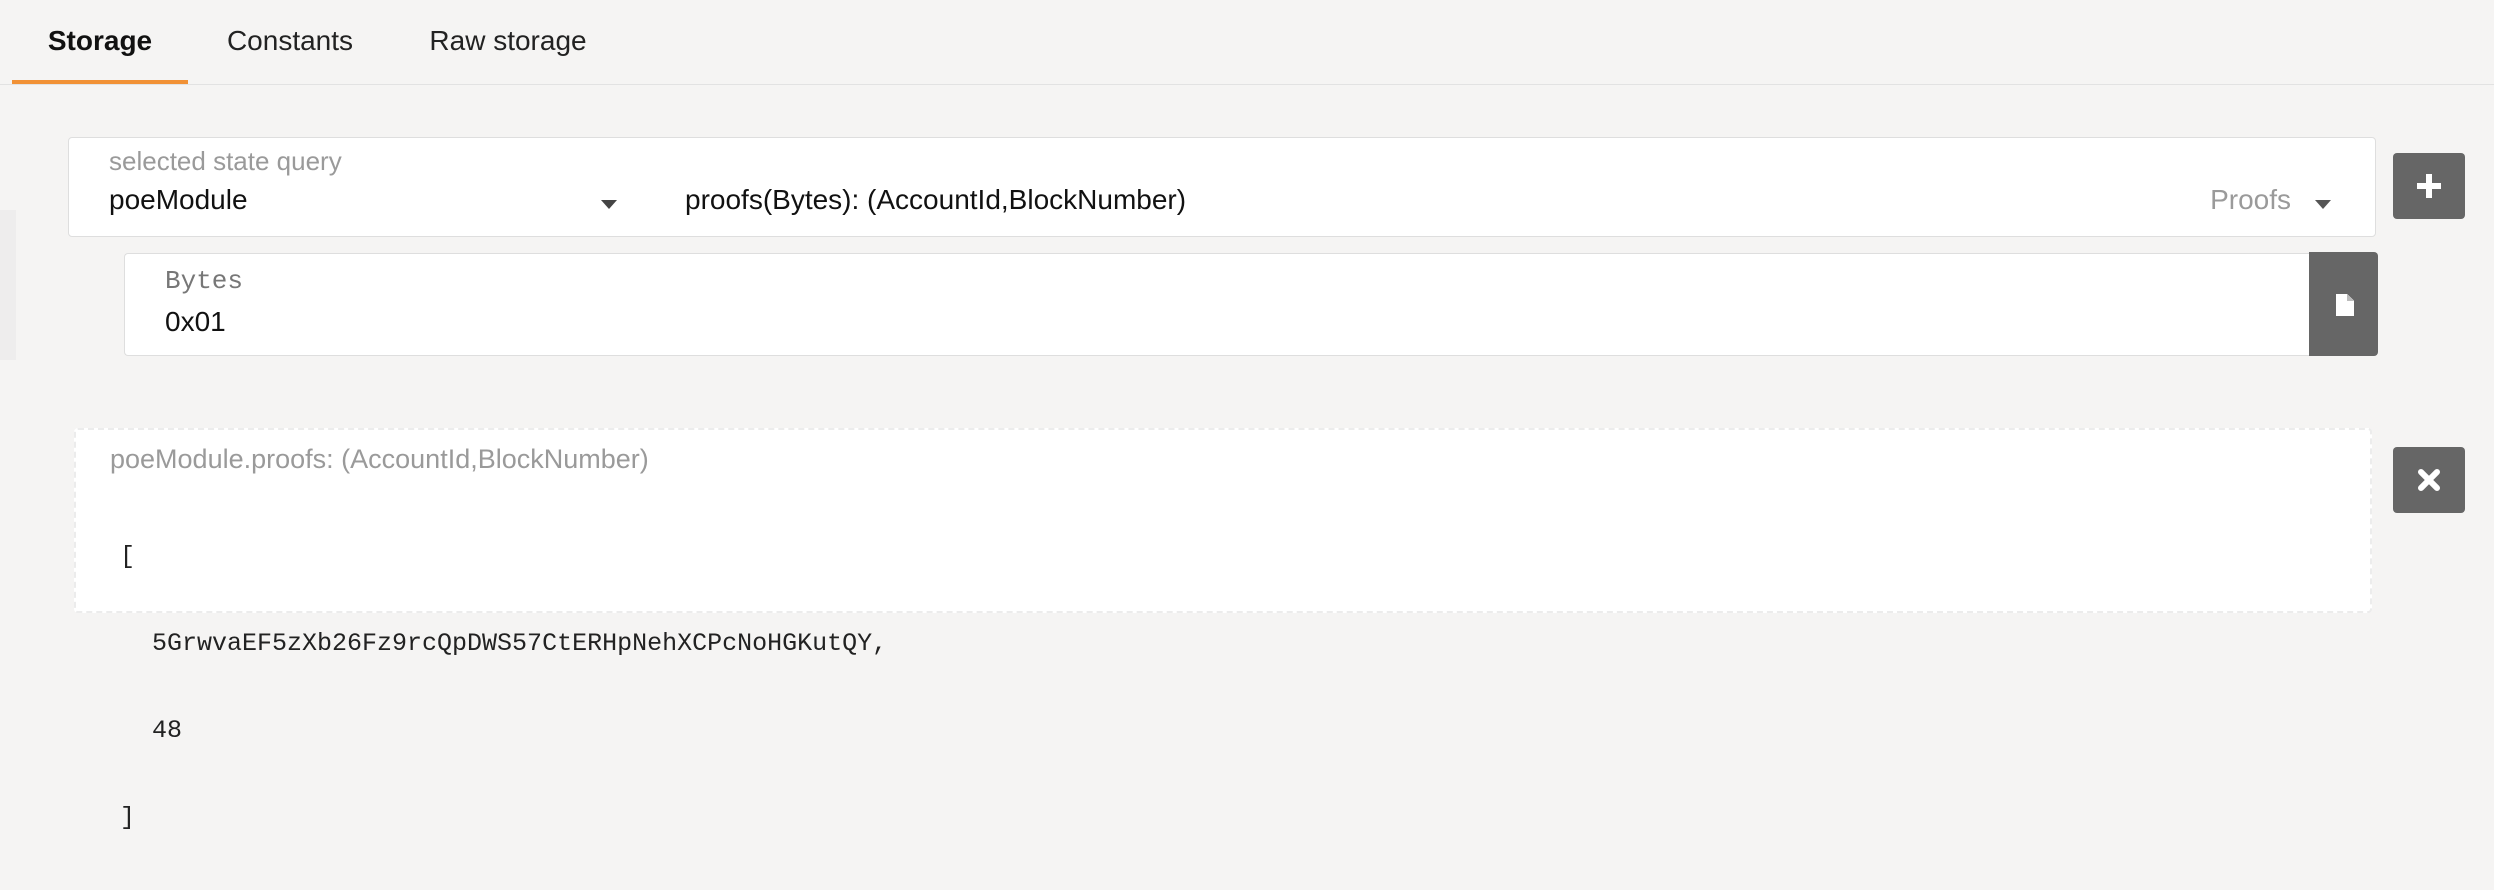 This screenshot has height=890, width=2494. Describe the element at coordinates (195, 322) in the screenshot. I see `param-value: 0x01` at that location.